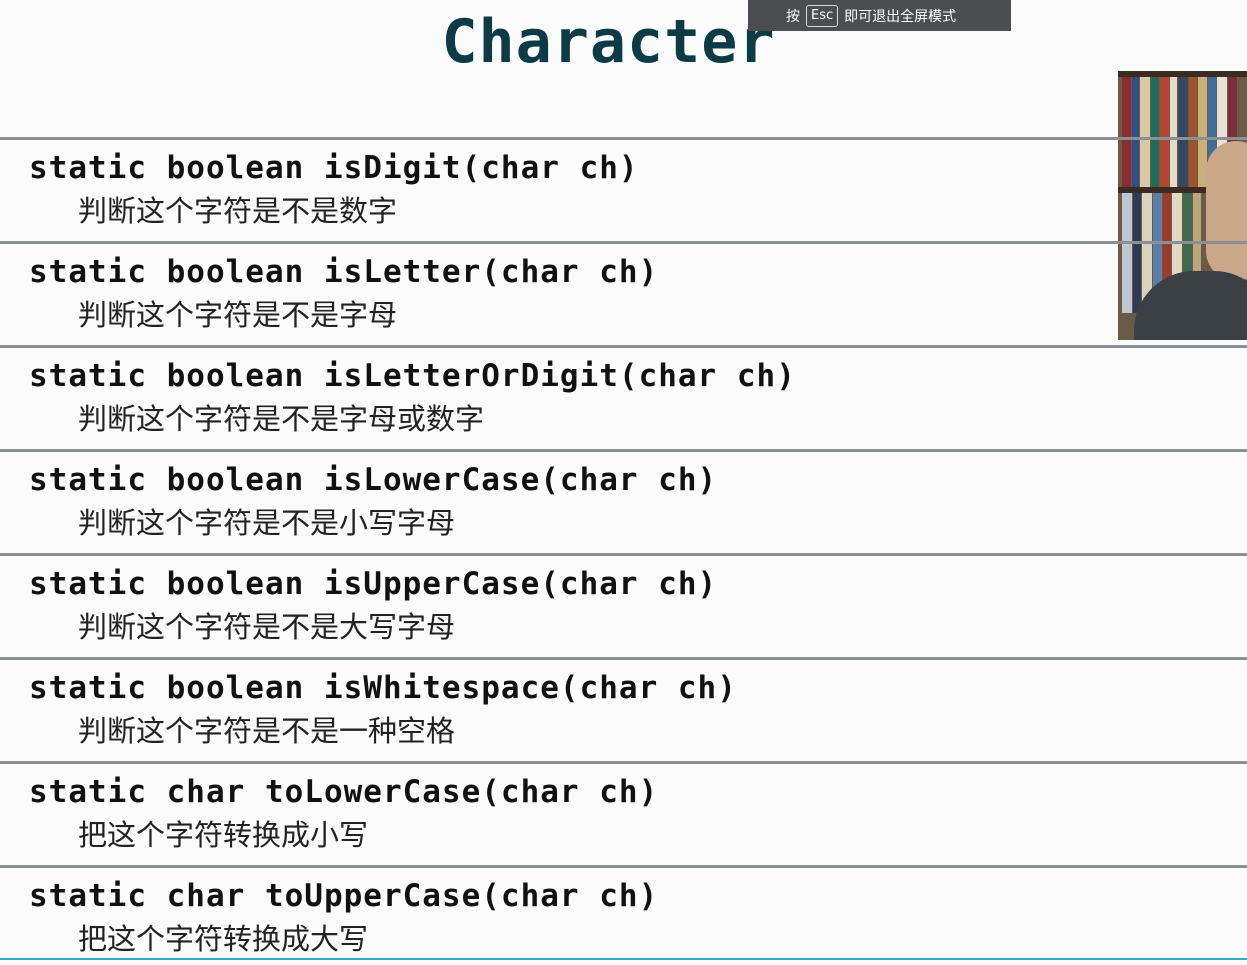 This screenshot has height=965, width=1247. What do you see at coordinates (223, 939) in the screenshot?
I see `method-description: 把这个字符转换成大写` at bounding box center [223, 939].